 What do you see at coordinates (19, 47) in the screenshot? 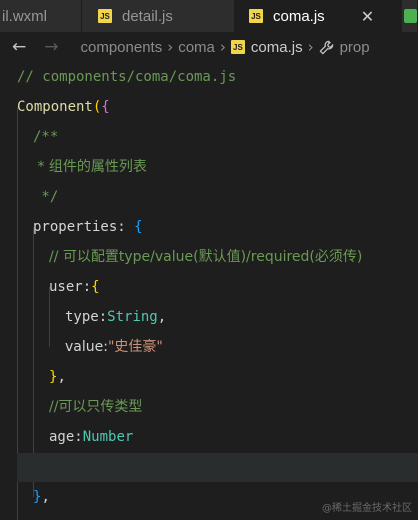
I see `back-arrow-icon: ←` at bounding box center [19, 47].